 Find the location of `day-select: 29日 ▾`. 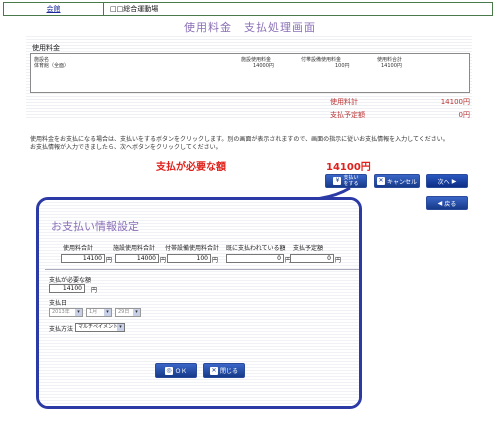

day-select: 29日 ▾ is located at coordinates (128, 312).